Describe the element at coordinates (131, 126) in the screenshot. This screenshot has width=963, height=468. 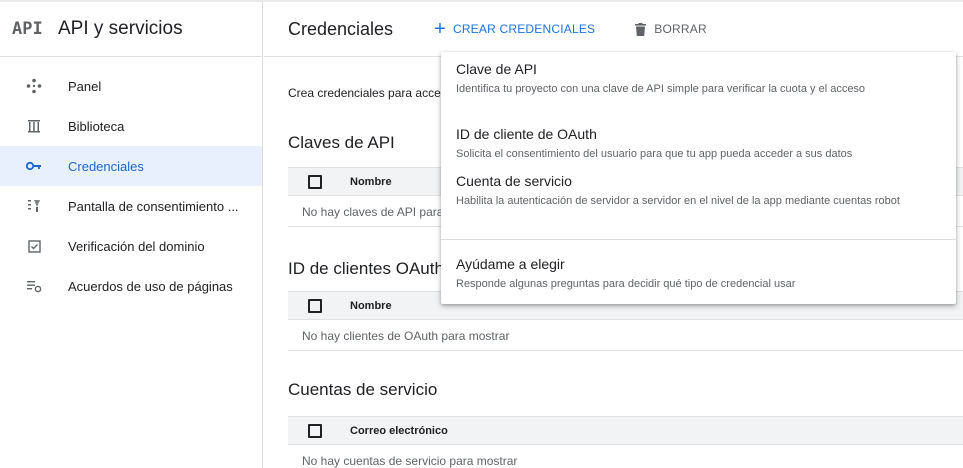
I see `sidebar-item-library: Biblioteca` at that location.